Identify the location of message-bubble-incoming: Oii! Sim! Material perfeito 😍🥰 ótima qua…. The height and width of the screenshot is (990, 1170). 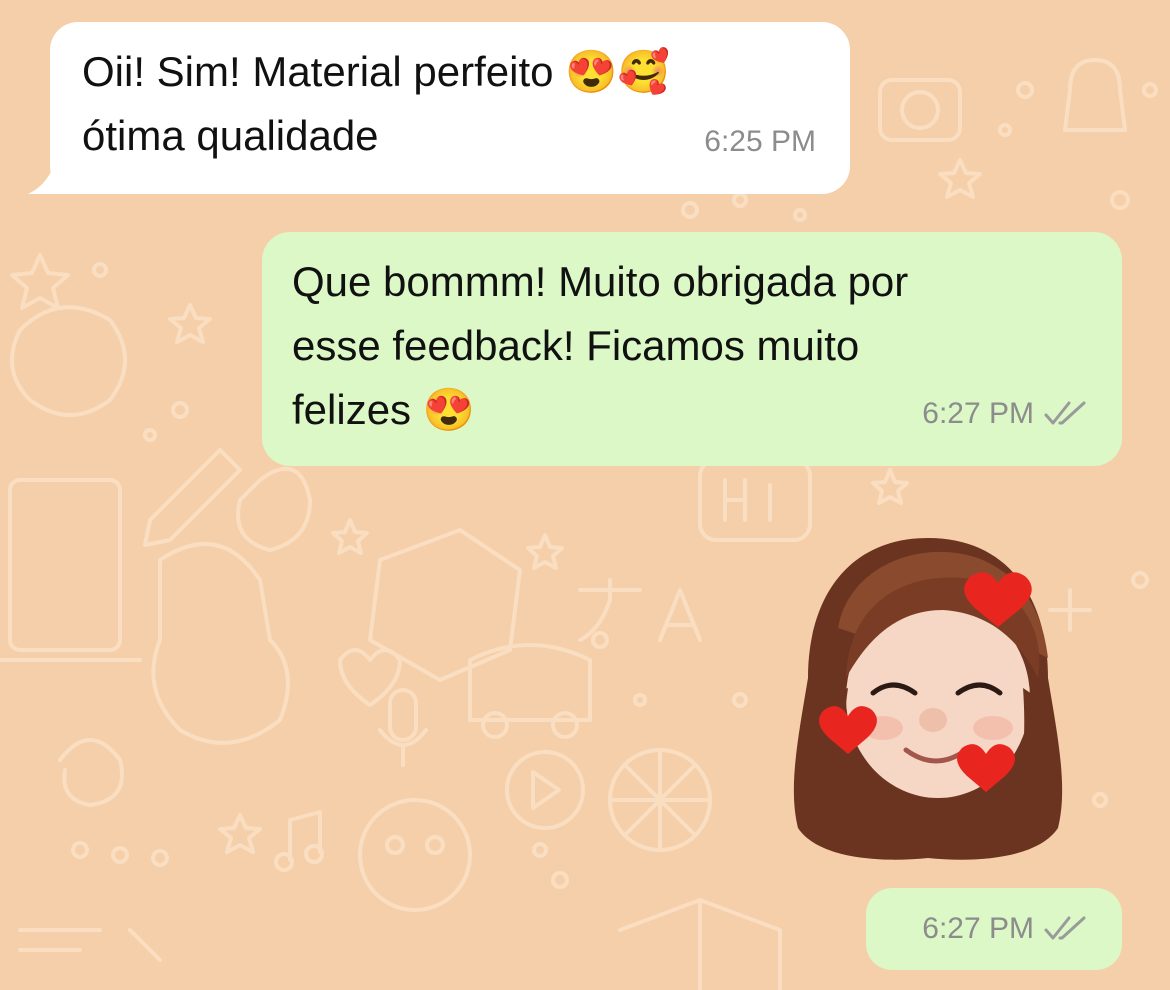
(439, 108).